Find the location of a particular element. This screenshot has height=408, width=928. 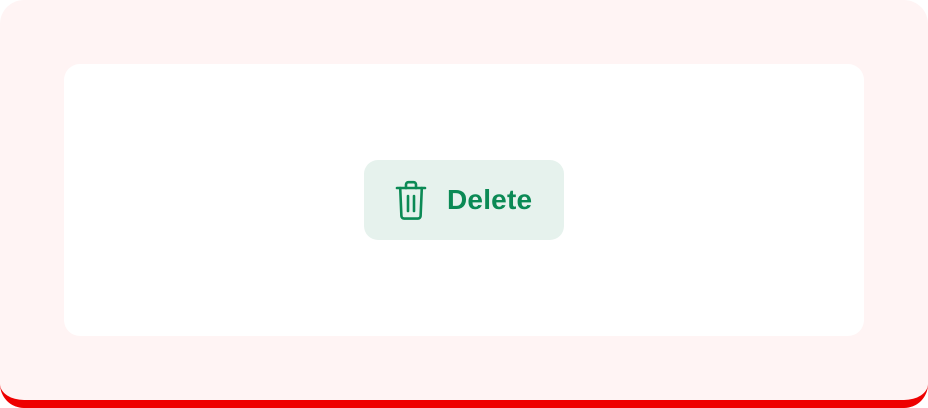

trash-icon is located at coordinates (411, 200).